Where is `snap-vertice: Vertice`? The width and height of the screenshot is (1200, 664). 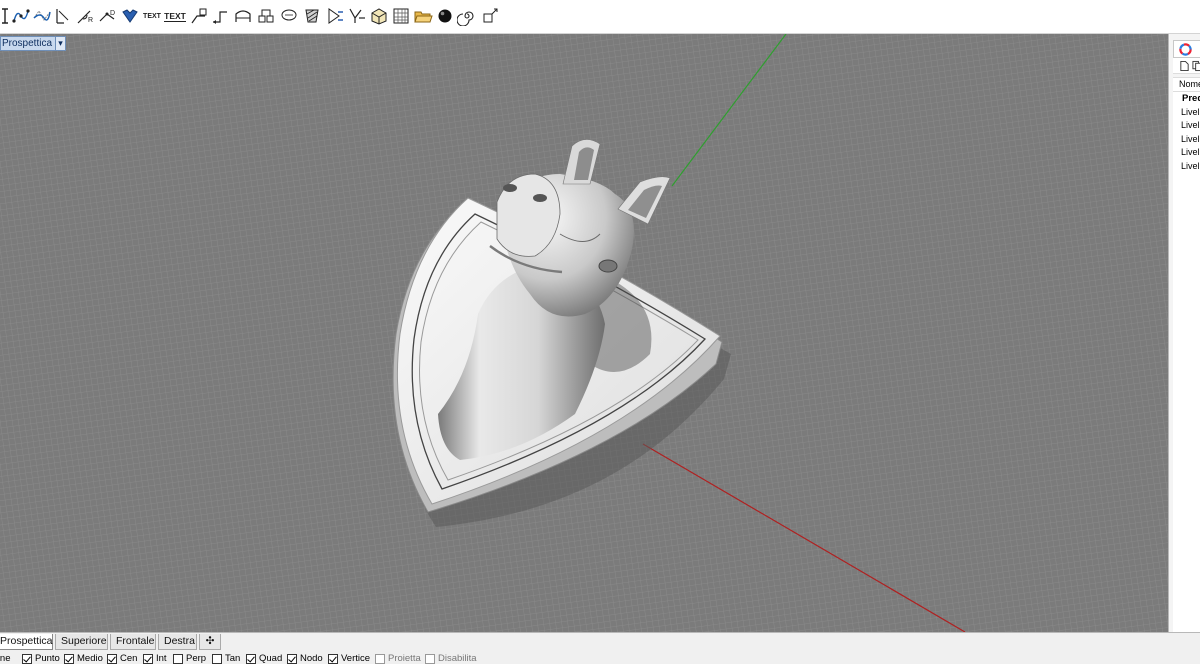 snap-vertice: Vertice is located at coordinates (349, 658).